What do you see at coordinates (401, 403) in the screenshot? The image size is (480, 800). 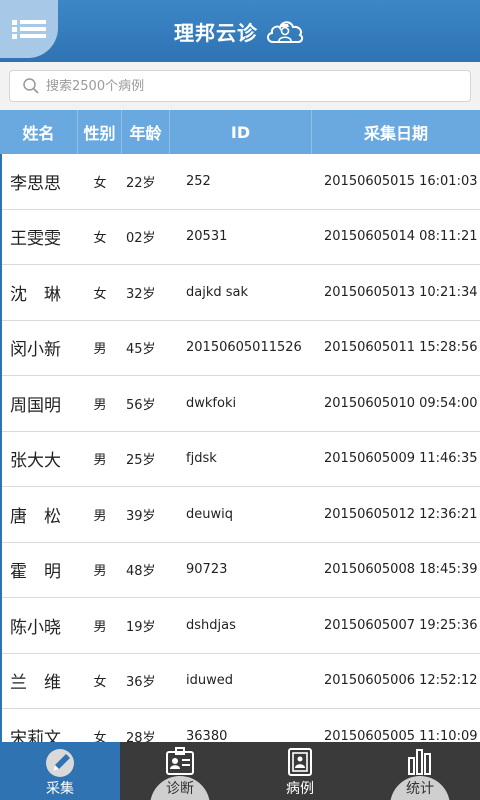 I see `cell-date: 20150605010 09:54:00` at bounding box center [401, 403].